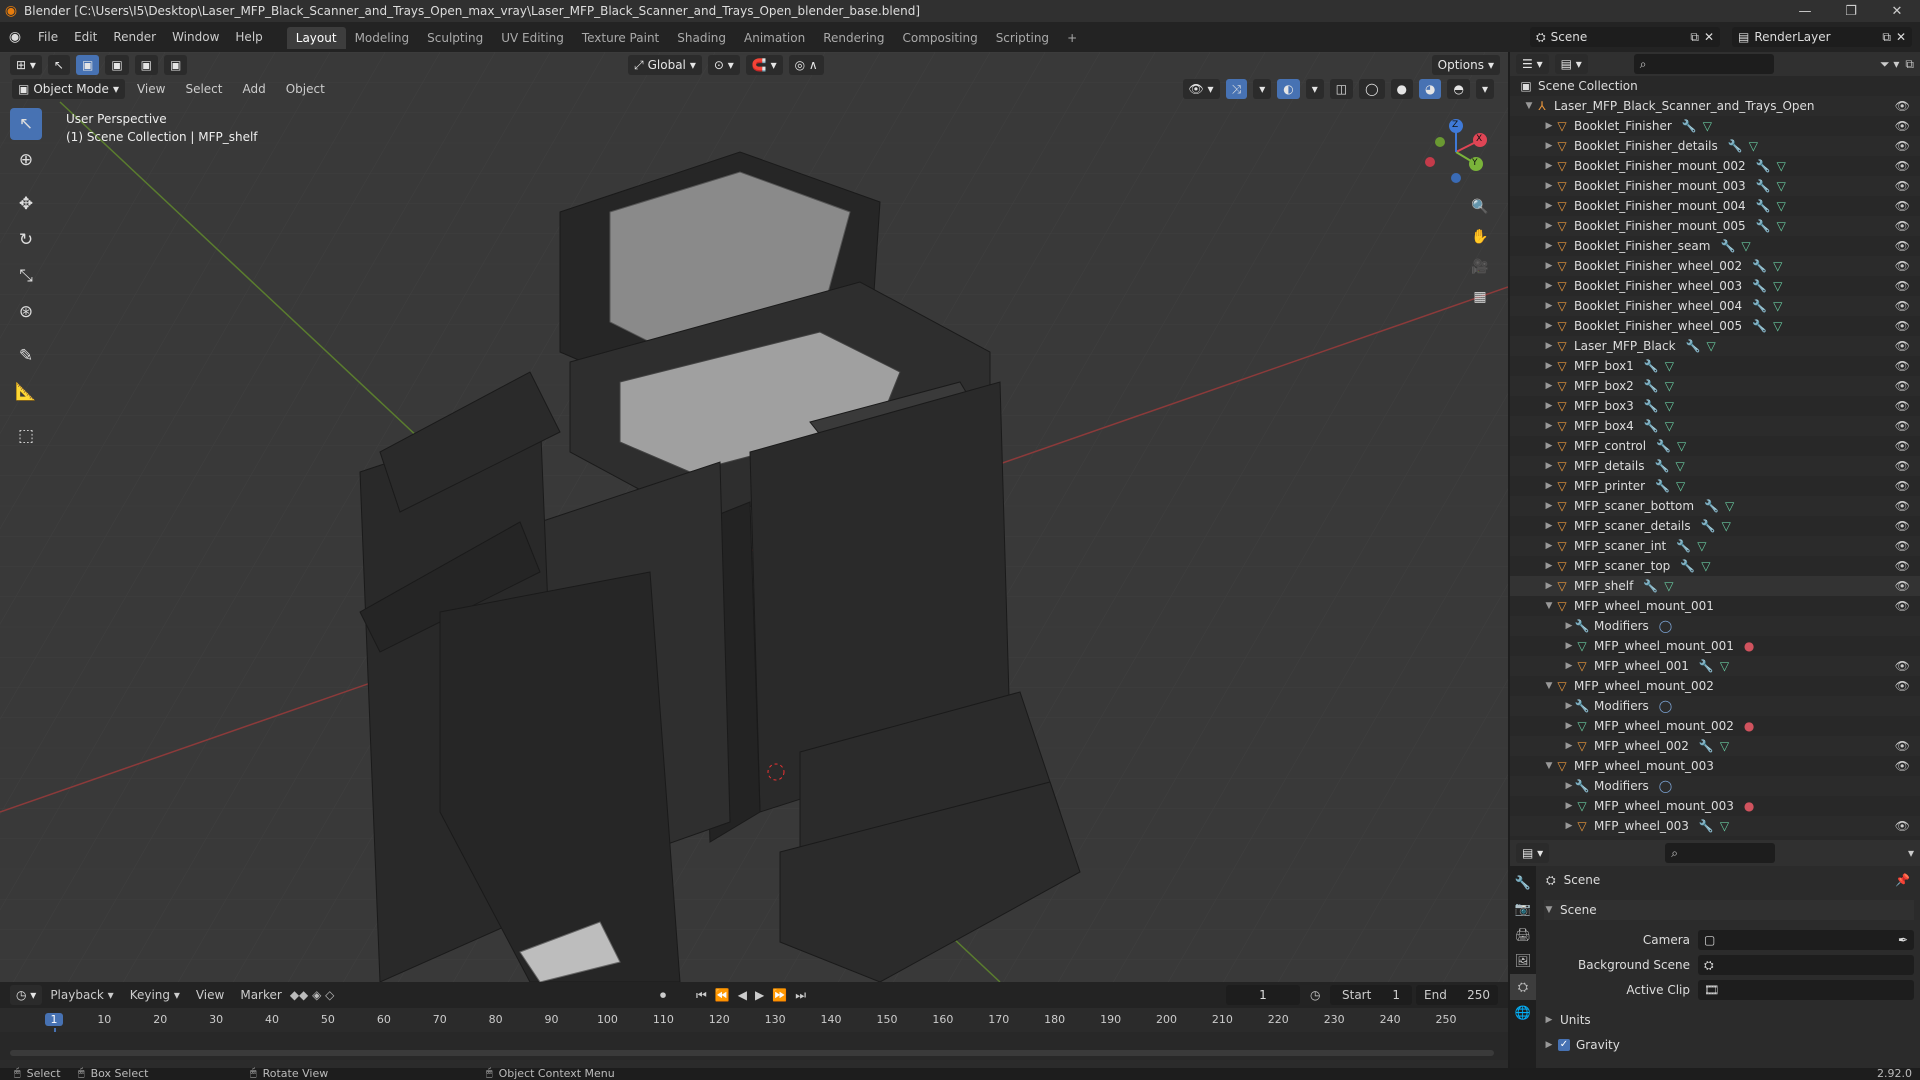 The height and width of the screenshot is (1080, 1920). Describe the element at coordinates (1903, 940) in the screenshot. I see `eyedropper-icon: ✒` at that location.